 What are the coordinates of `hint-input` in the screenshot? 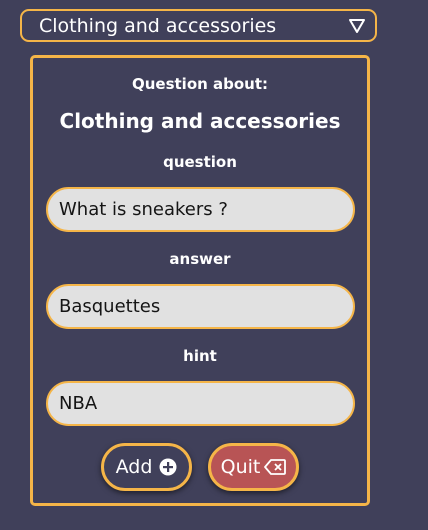 It's located at (200, 403).